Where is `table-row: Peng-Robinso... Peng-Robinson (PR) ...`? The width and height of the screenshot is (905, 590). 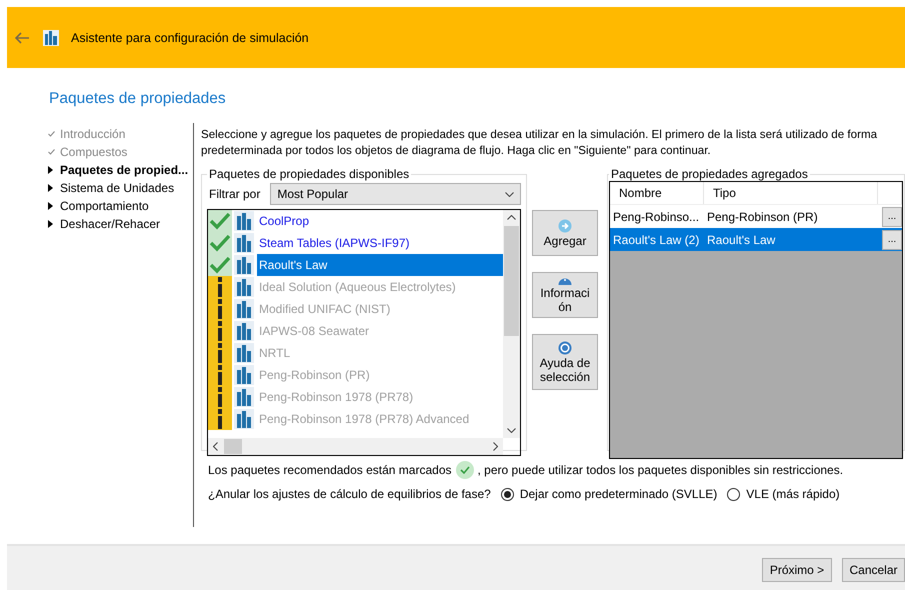
table-row: Peng-Robinso... Peng-Robinson (PR) ... is located at coordinates (756, 216).